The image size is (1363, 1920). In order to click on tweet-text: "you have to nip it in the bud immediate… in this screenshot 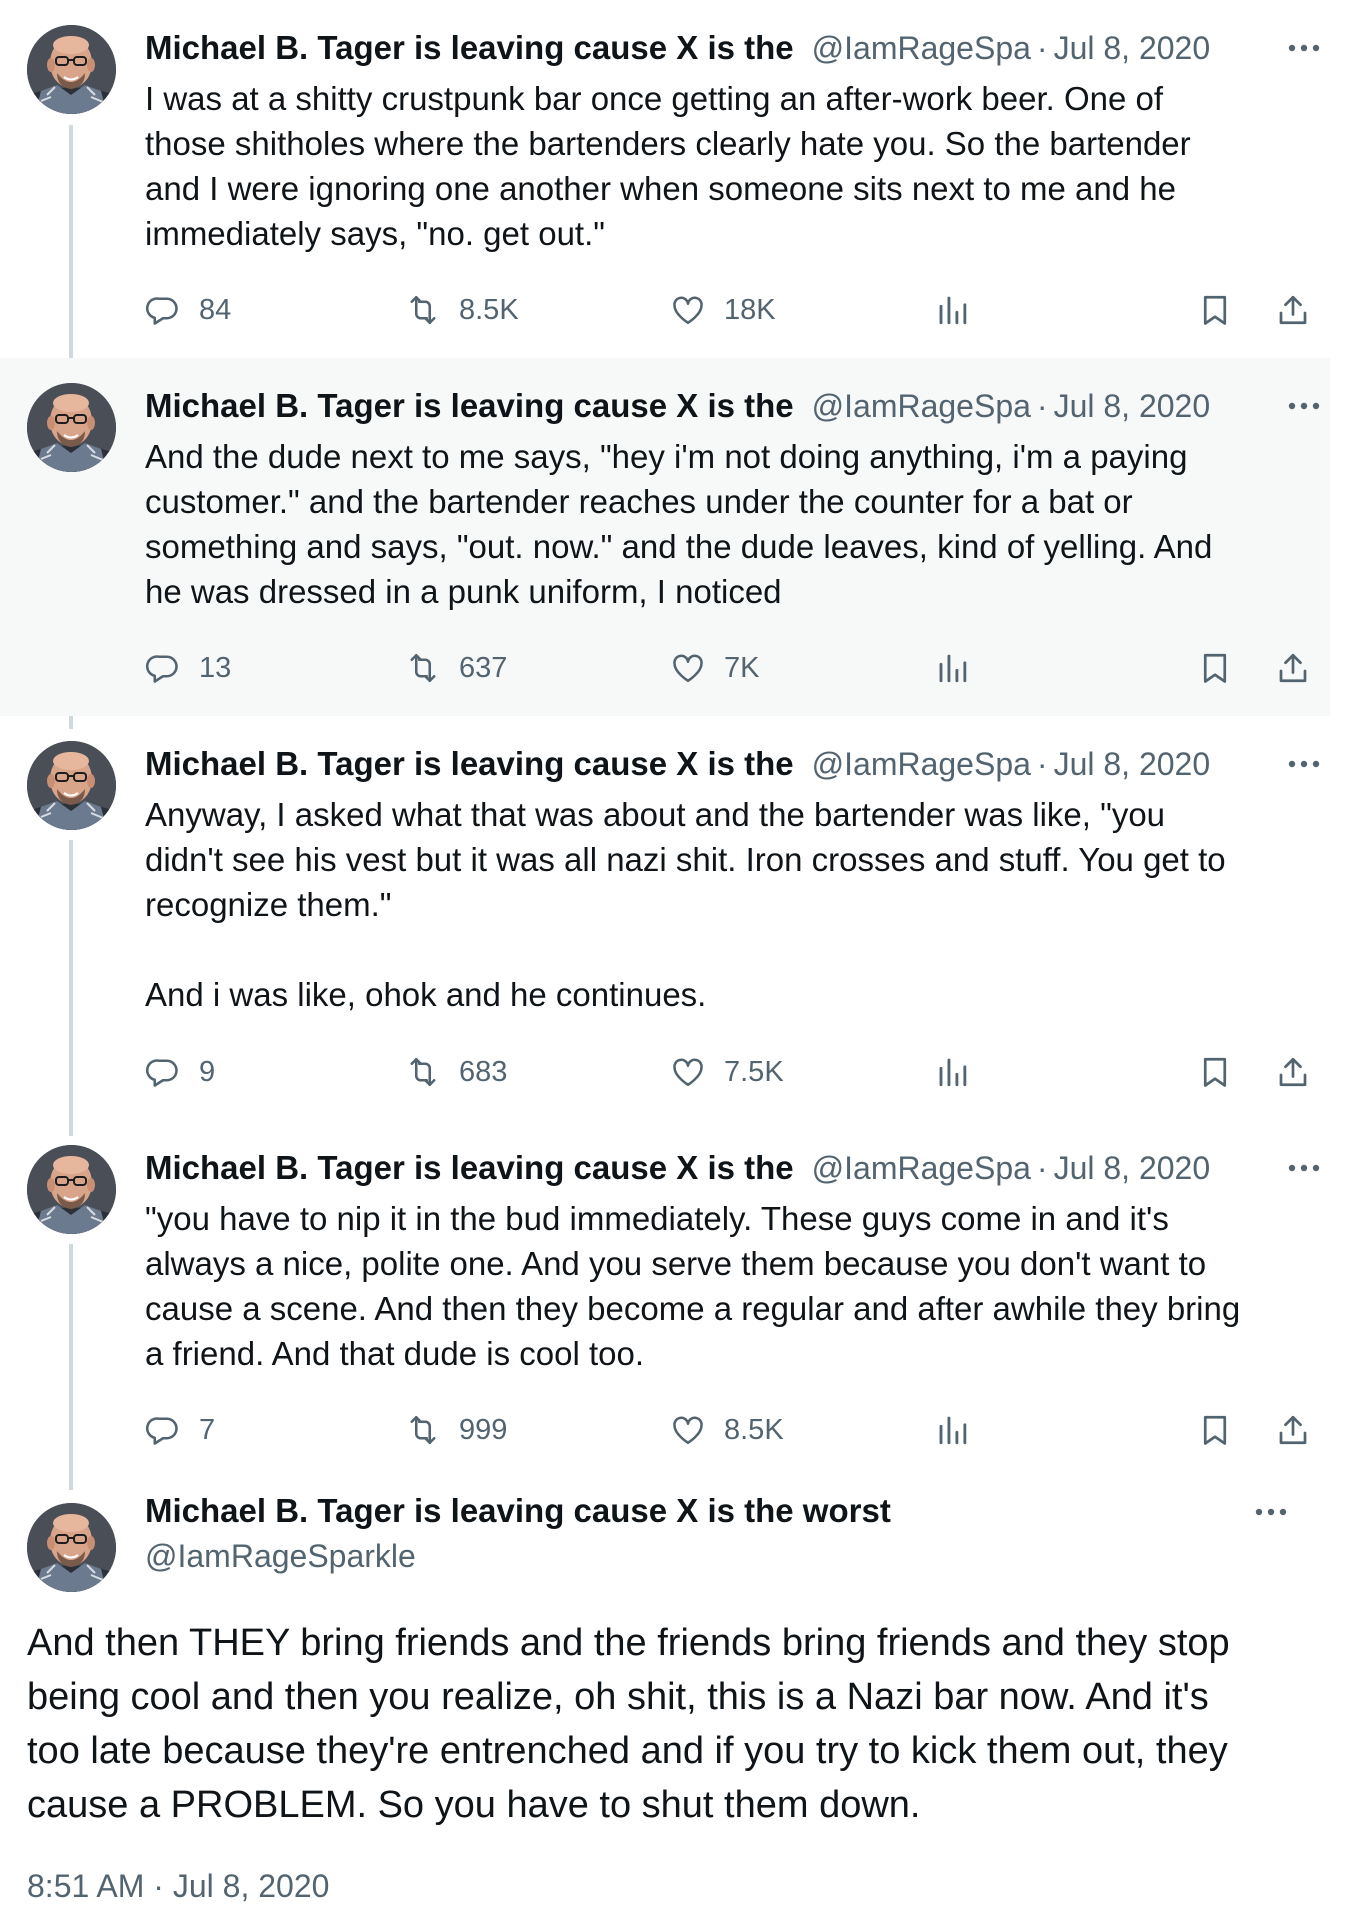, I will do `click(693, 1286)`.